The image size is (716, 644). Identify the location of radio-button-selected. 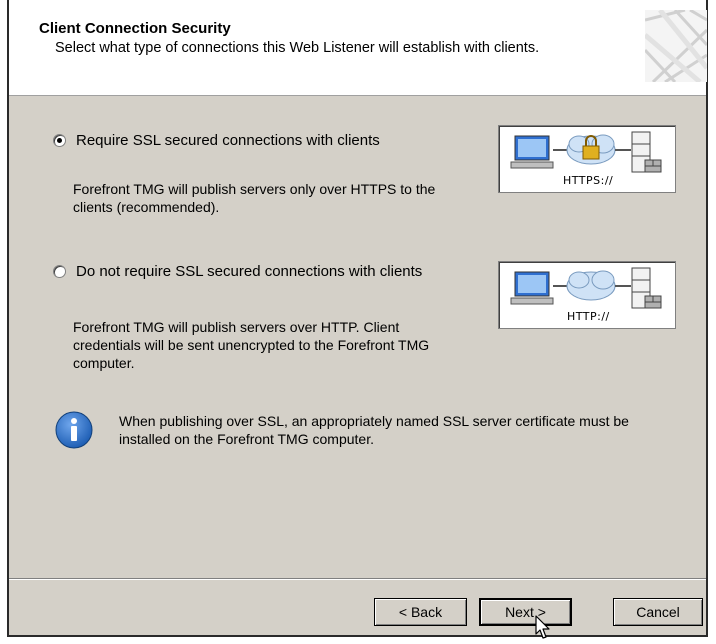
(59, 140).